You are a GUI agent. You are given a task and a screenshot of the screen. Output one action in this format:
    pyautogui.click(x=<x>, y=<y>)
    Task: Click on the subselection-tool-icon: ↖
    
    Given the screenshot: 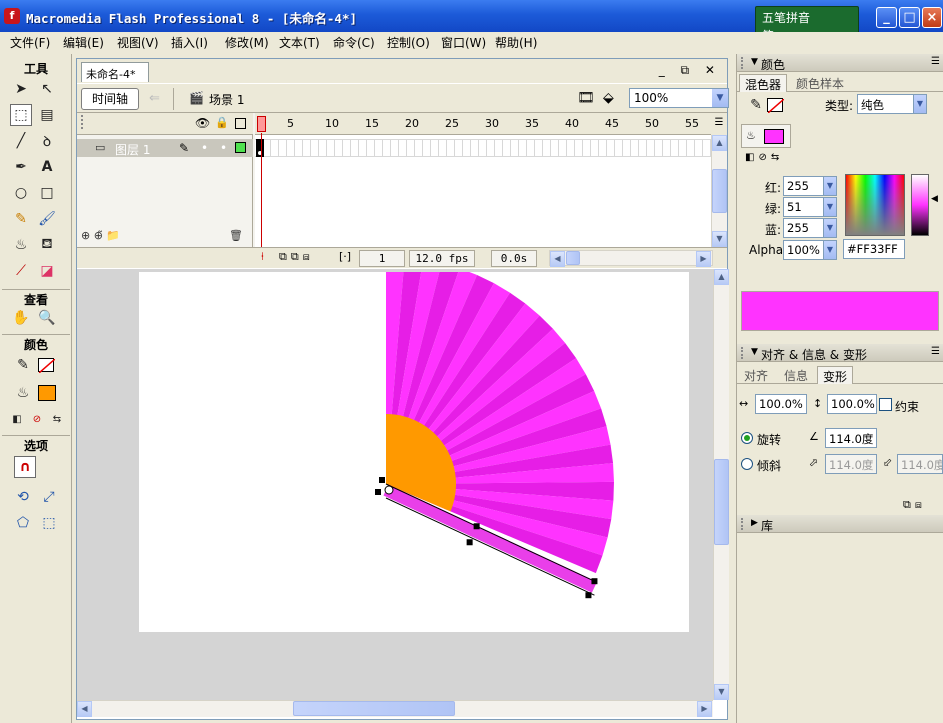 What is the action you would take?
    pyautogui.click(x=47, y=89)
    